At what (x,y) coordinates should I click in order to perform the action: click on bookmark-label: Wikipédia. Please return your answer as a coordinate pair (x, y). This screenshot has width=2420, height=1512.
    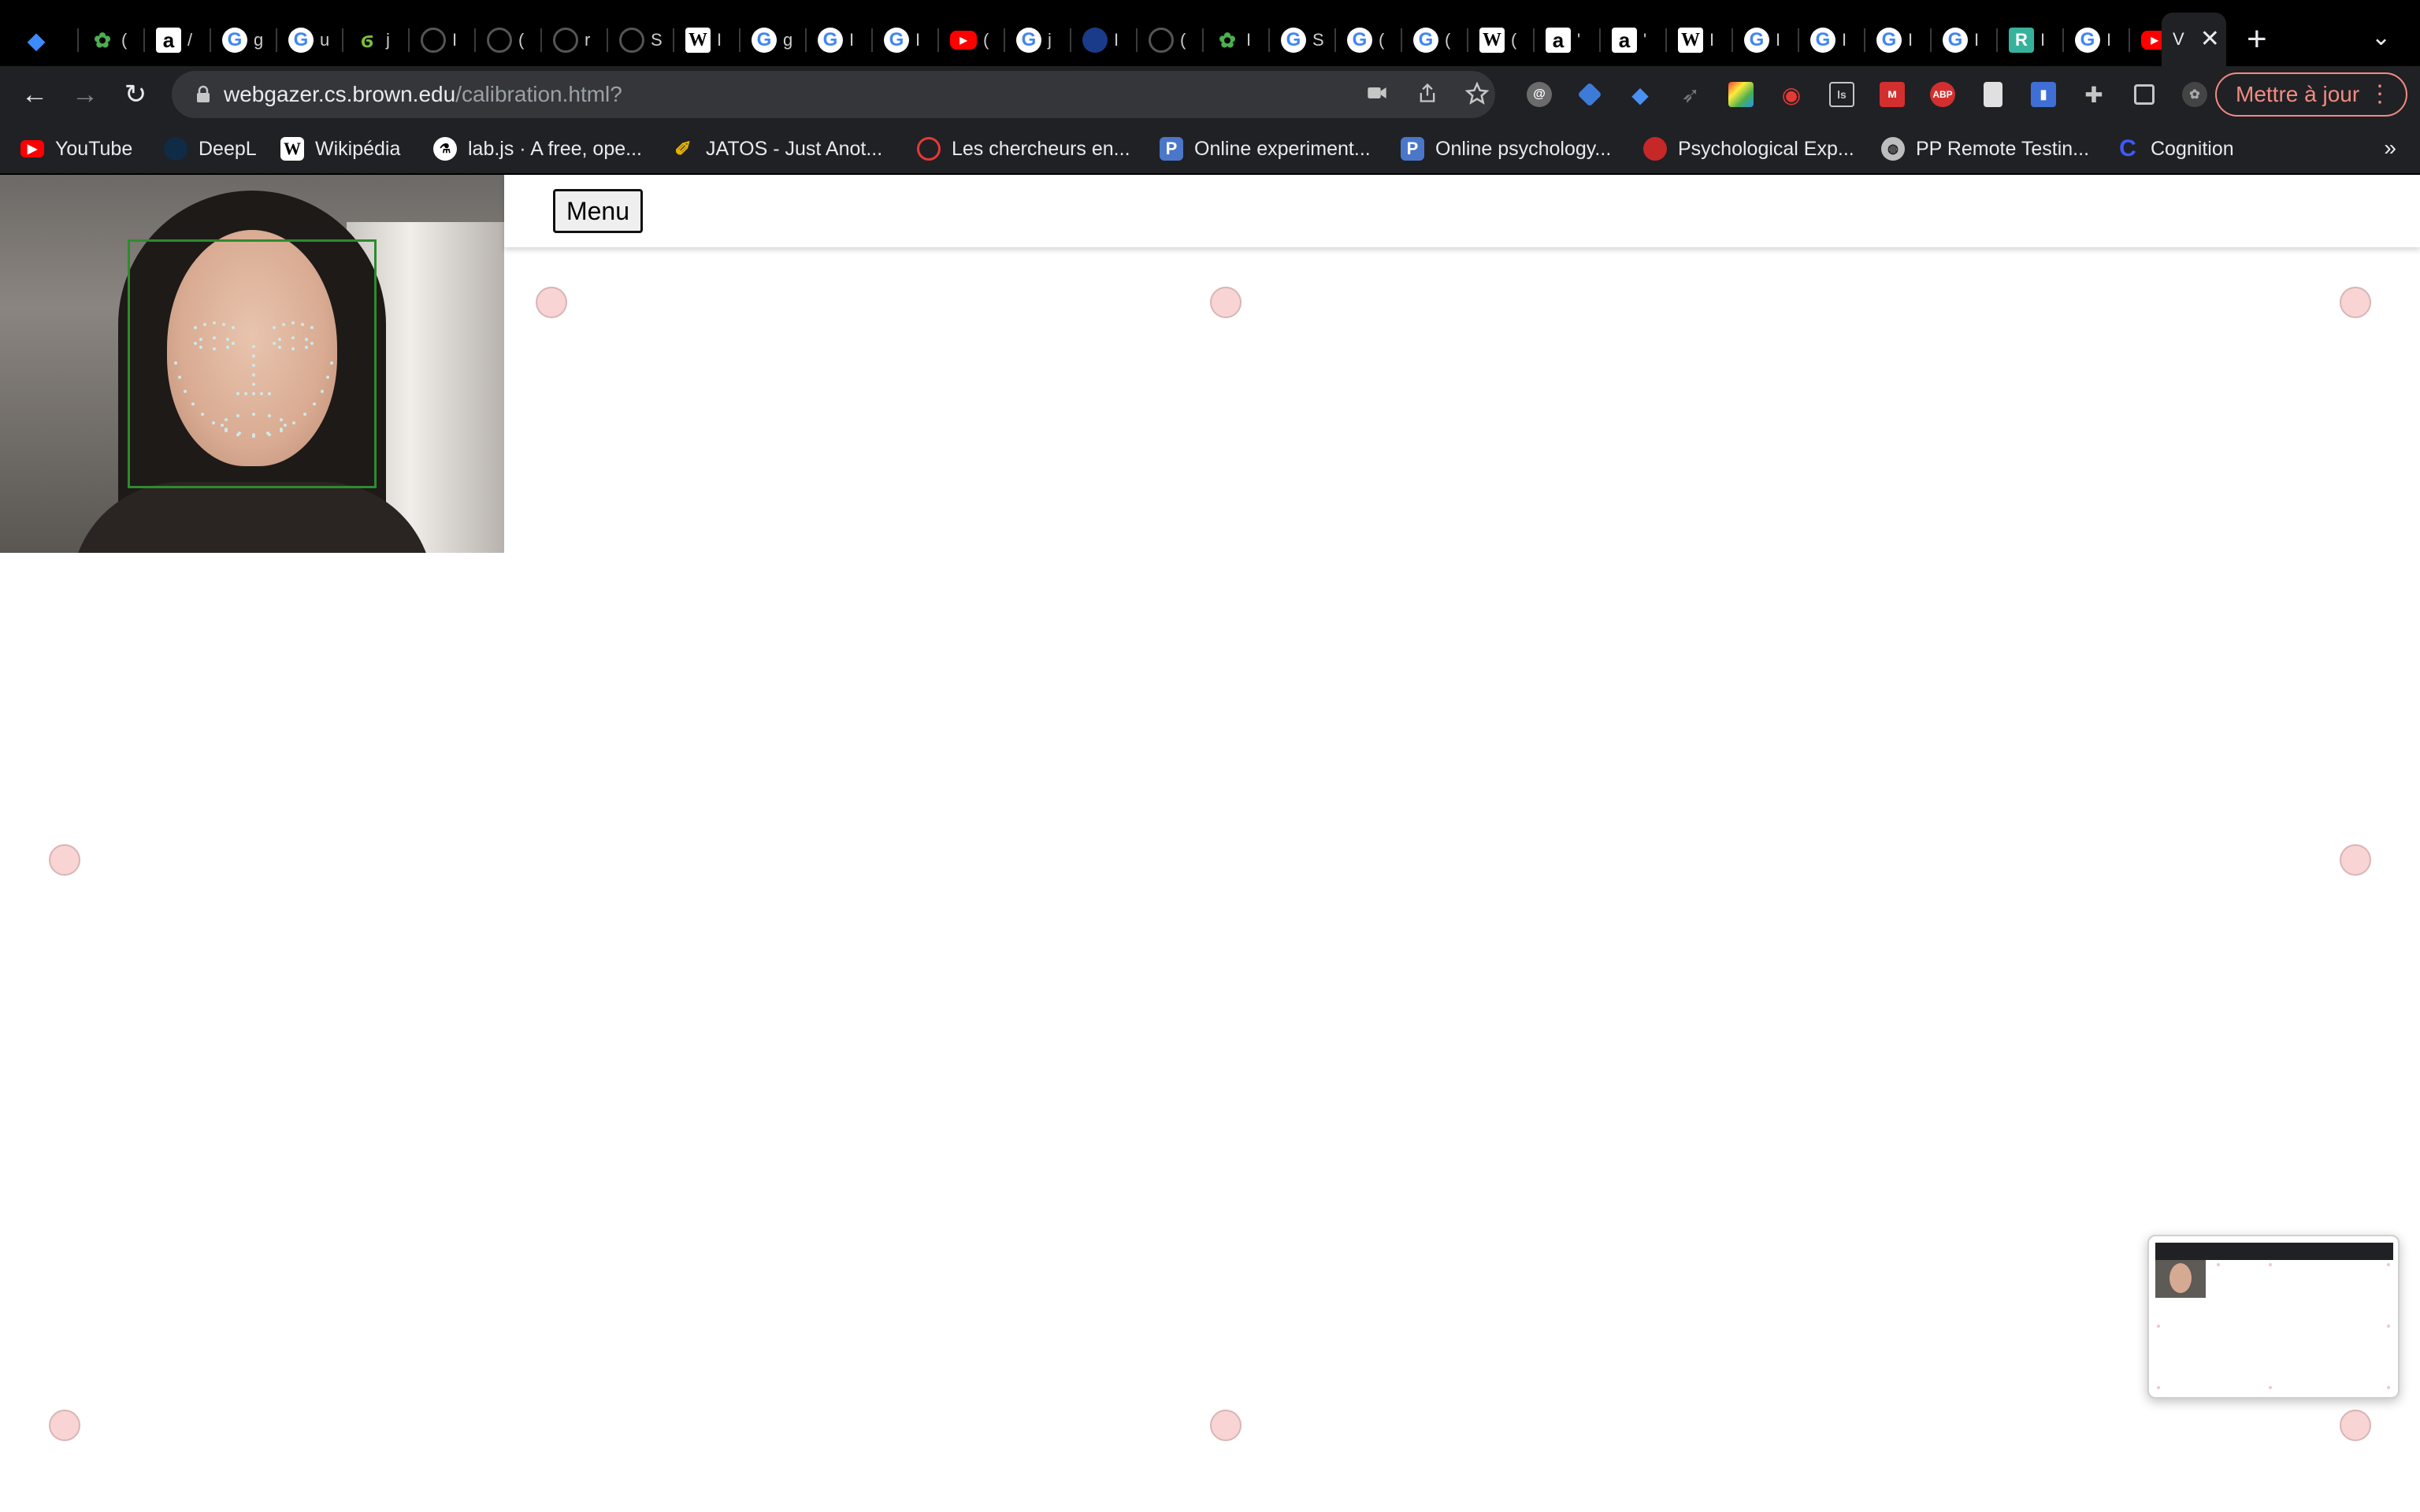
    Looking at the image, I should click on (358, 148).